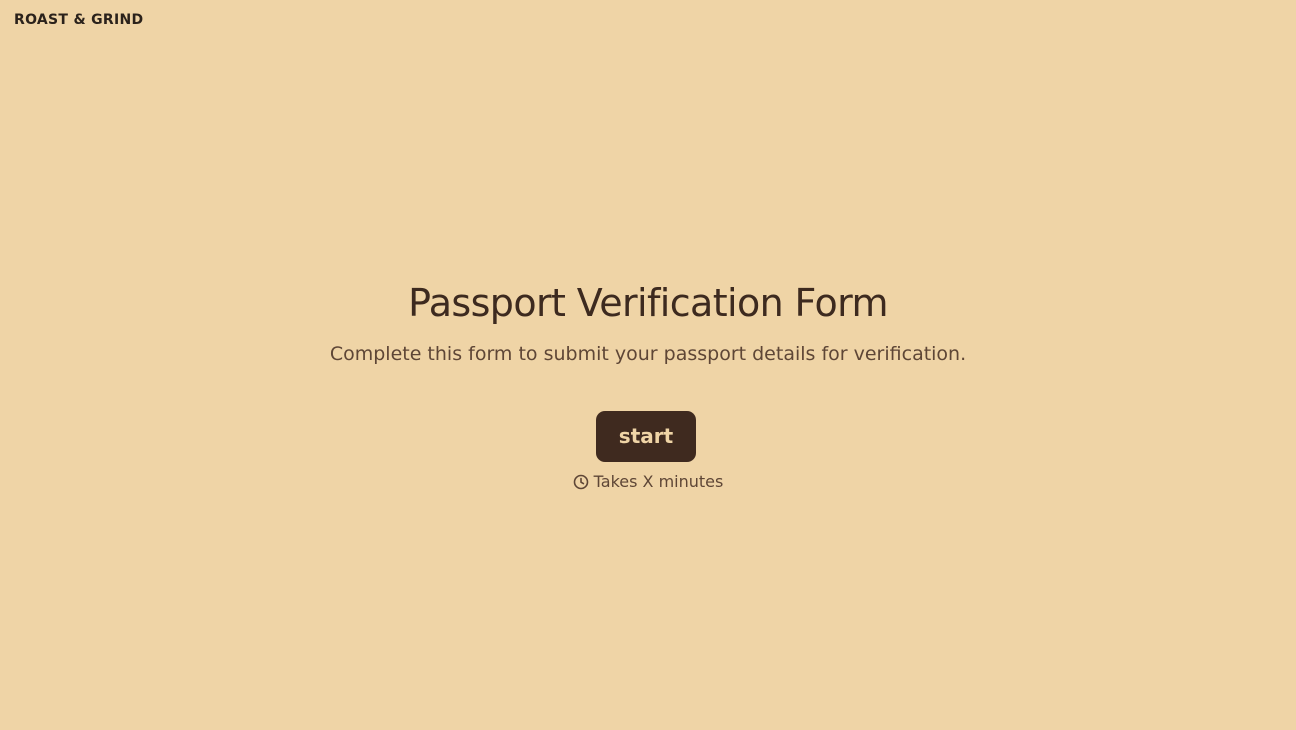  I want to click on clock-icon, so click(581, 482).